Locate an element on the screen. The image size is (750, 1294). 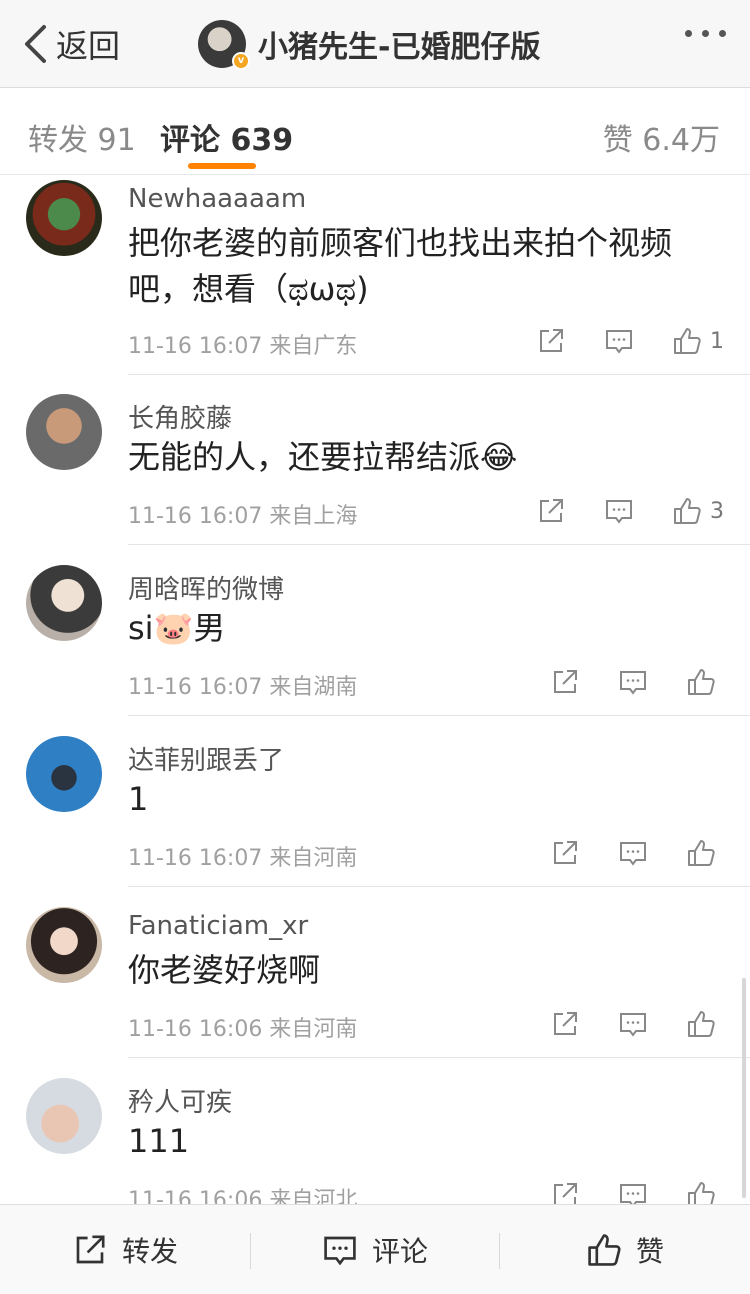
toolbar-divider is located at coordinates (250, 1251).